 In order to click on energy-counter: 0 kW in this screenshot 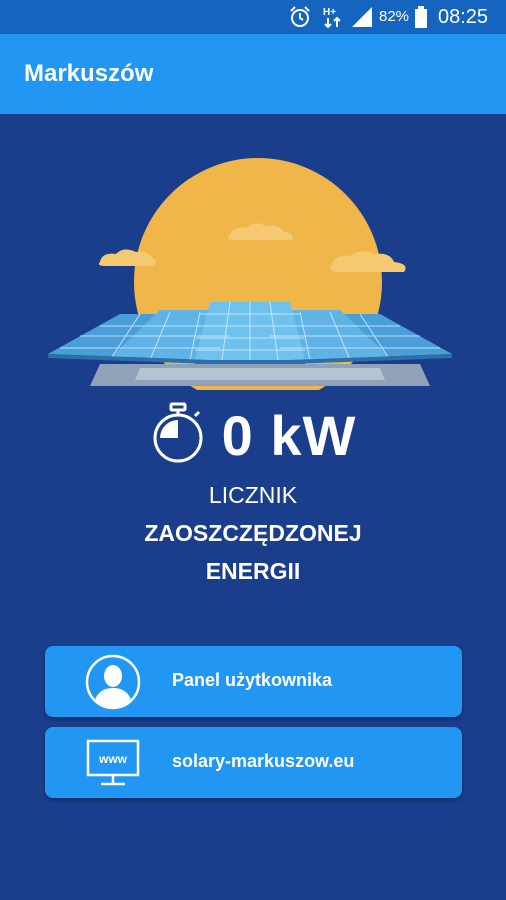, I will do `click(253, 435)`.